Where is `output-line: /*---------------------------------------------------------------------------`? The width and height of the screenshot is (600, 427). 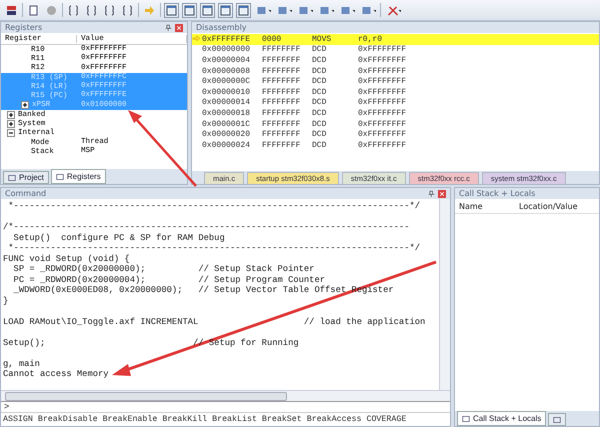
output-line: /*--------------------------------------------------------------------------- is located at coordinates (206, 227).